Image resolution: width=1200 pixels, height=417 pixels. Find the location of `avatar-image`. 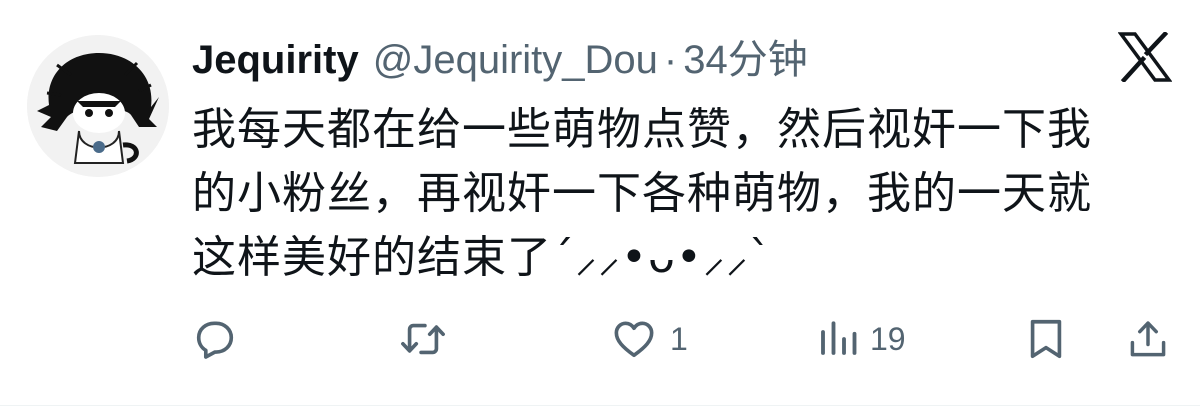

avatar-image is located at coordinates (98, 106).